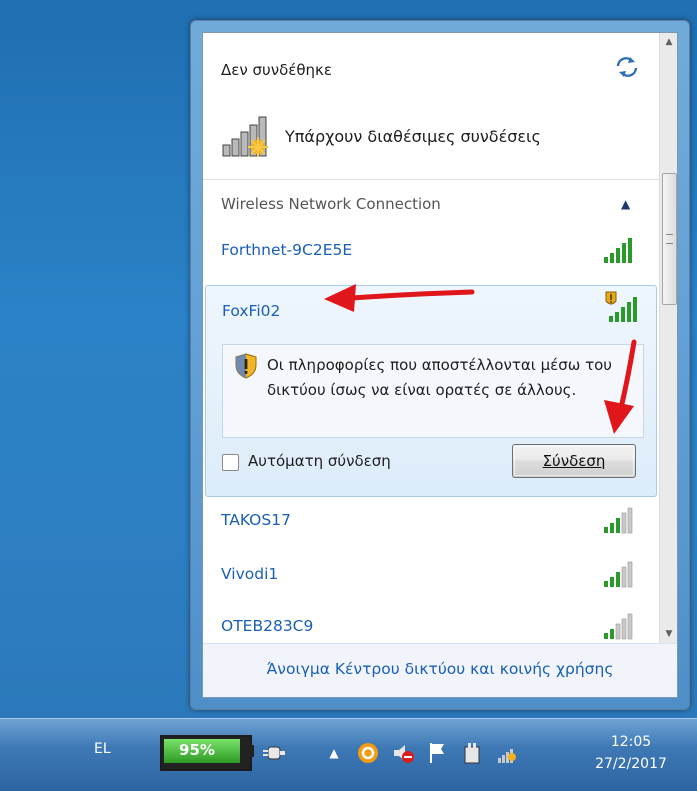 The image size is (697, 791). I want to click on scroll-up-icon: ▲, so click(668, 42).